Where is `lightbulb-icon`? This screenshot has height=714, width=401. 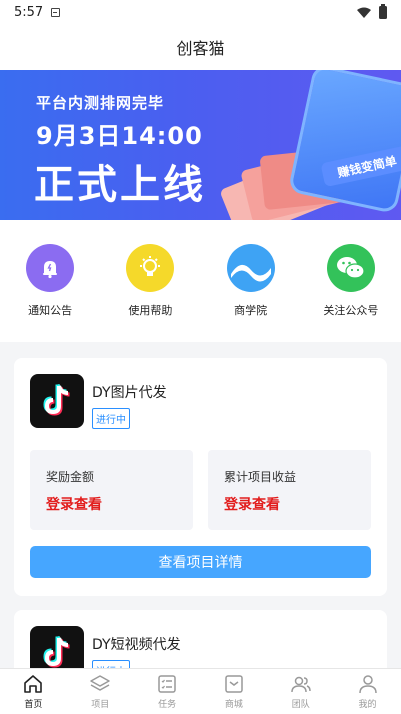
lightbulb-icon is located at coordinates (150, 268).